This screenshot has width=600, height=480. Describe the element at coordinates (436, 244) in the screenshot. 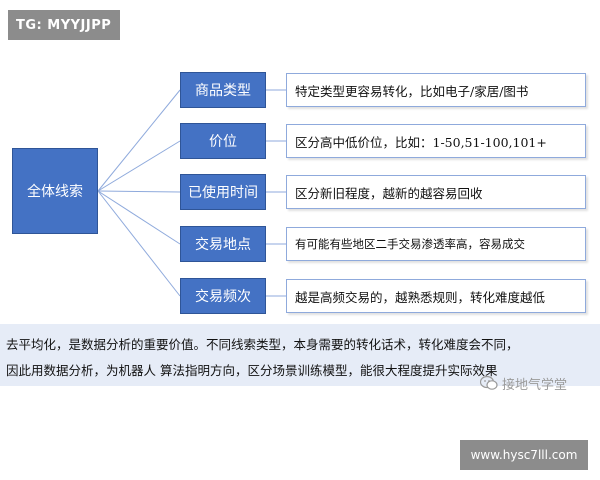

I see `desc-location: 有可能有些地区二手交易渗透率高，容易成交` at that location.